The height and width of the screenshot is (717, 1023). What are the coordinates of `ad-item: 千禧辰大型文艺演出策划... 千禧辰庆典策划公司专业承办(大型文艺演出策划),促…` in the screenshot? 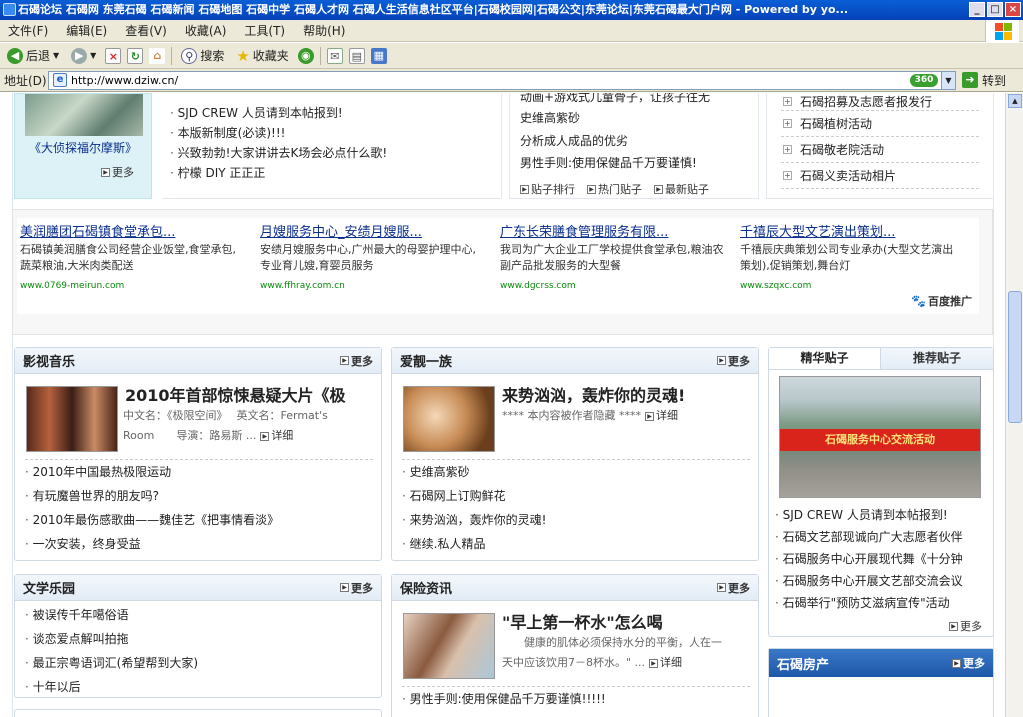 It's located at (852, 259).